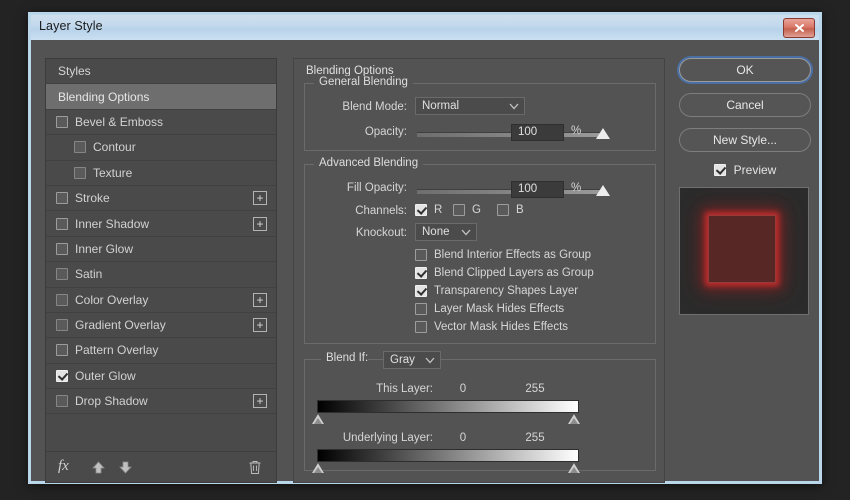 The width and height of the screenshot is (850, 500). I want to click on styles-footer-toolbar: fx, so click(161, 466).